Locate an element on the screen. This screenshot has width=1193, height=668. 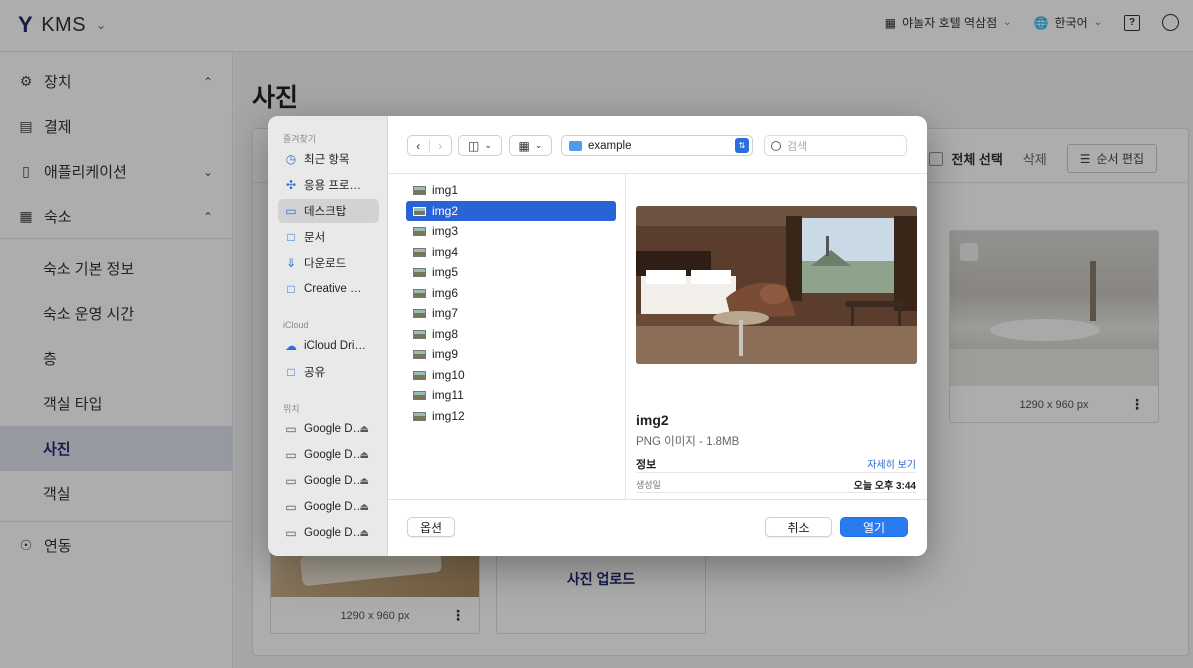
view-mode-button: ◫ ⌄ is located at coordinates (480, 145).